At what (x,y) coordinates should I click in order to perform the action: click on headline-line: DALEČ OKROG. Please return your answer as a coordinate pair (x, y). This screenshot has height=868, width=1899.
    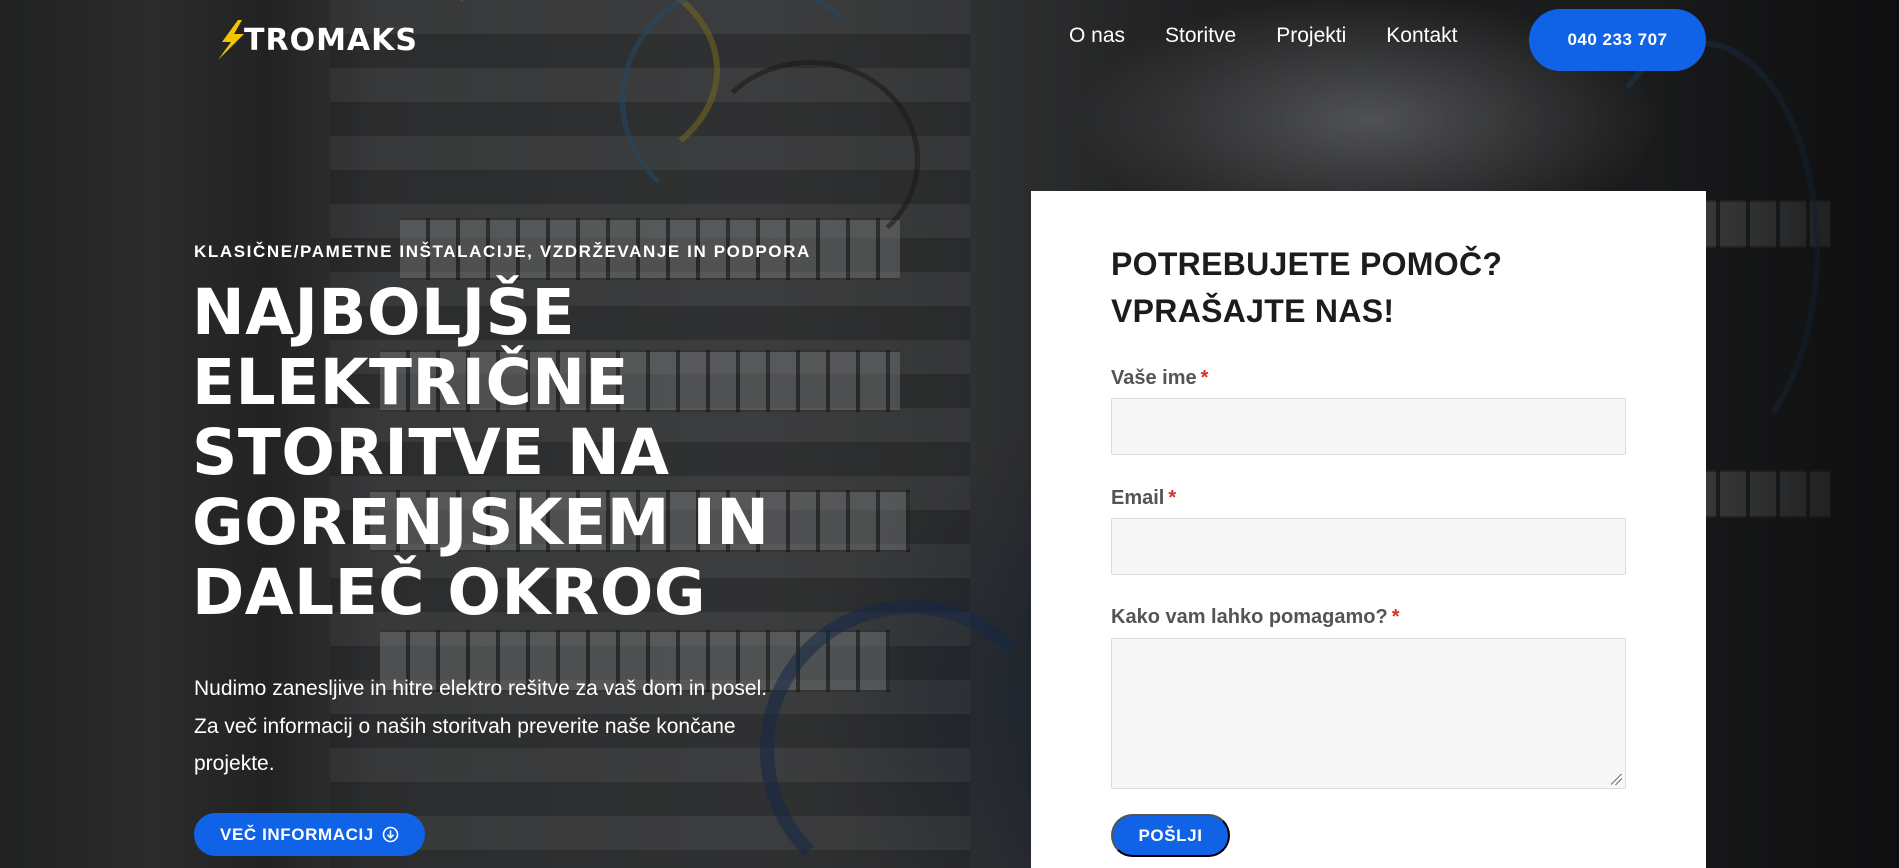
    Looking at the image, I should click on (449, 592).